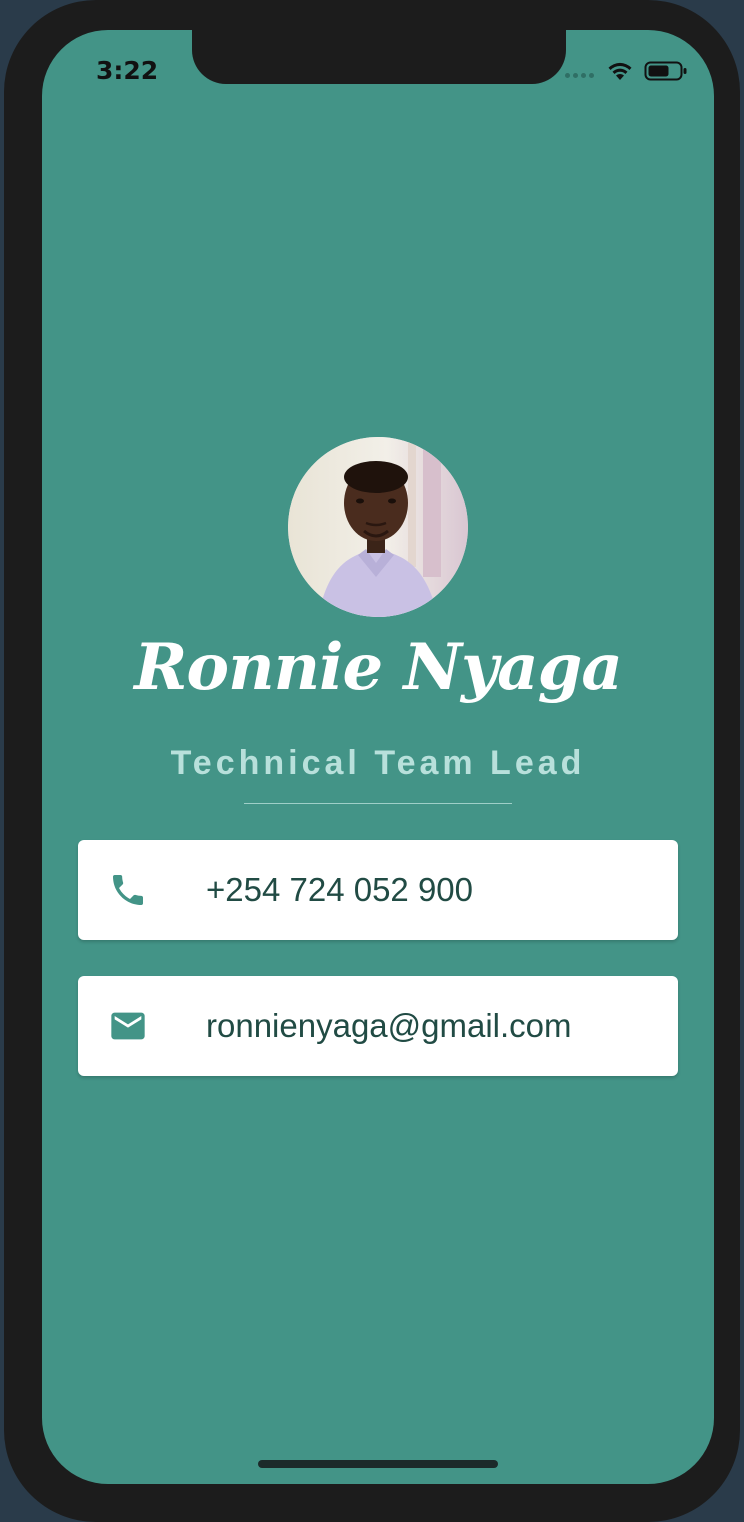 This screenshot has width=744, height=1522. What do you see at coordinates (579, 71) in the screenshot?
I see `cellular-signal-icon` at bounding box center [579, 71].